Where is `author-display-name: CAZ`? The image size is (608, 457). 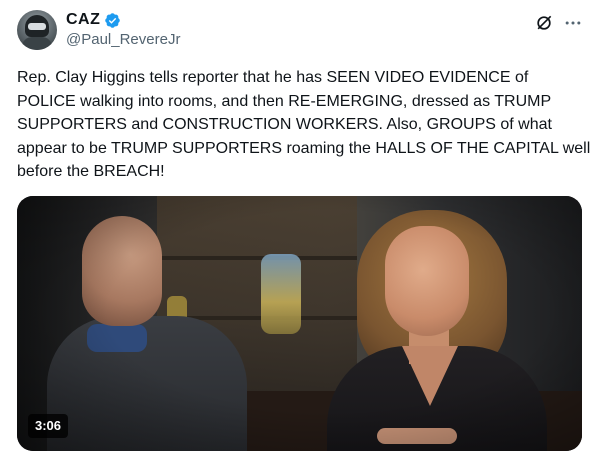
author-display-name: CAZ is located at coordinates (83, 20).